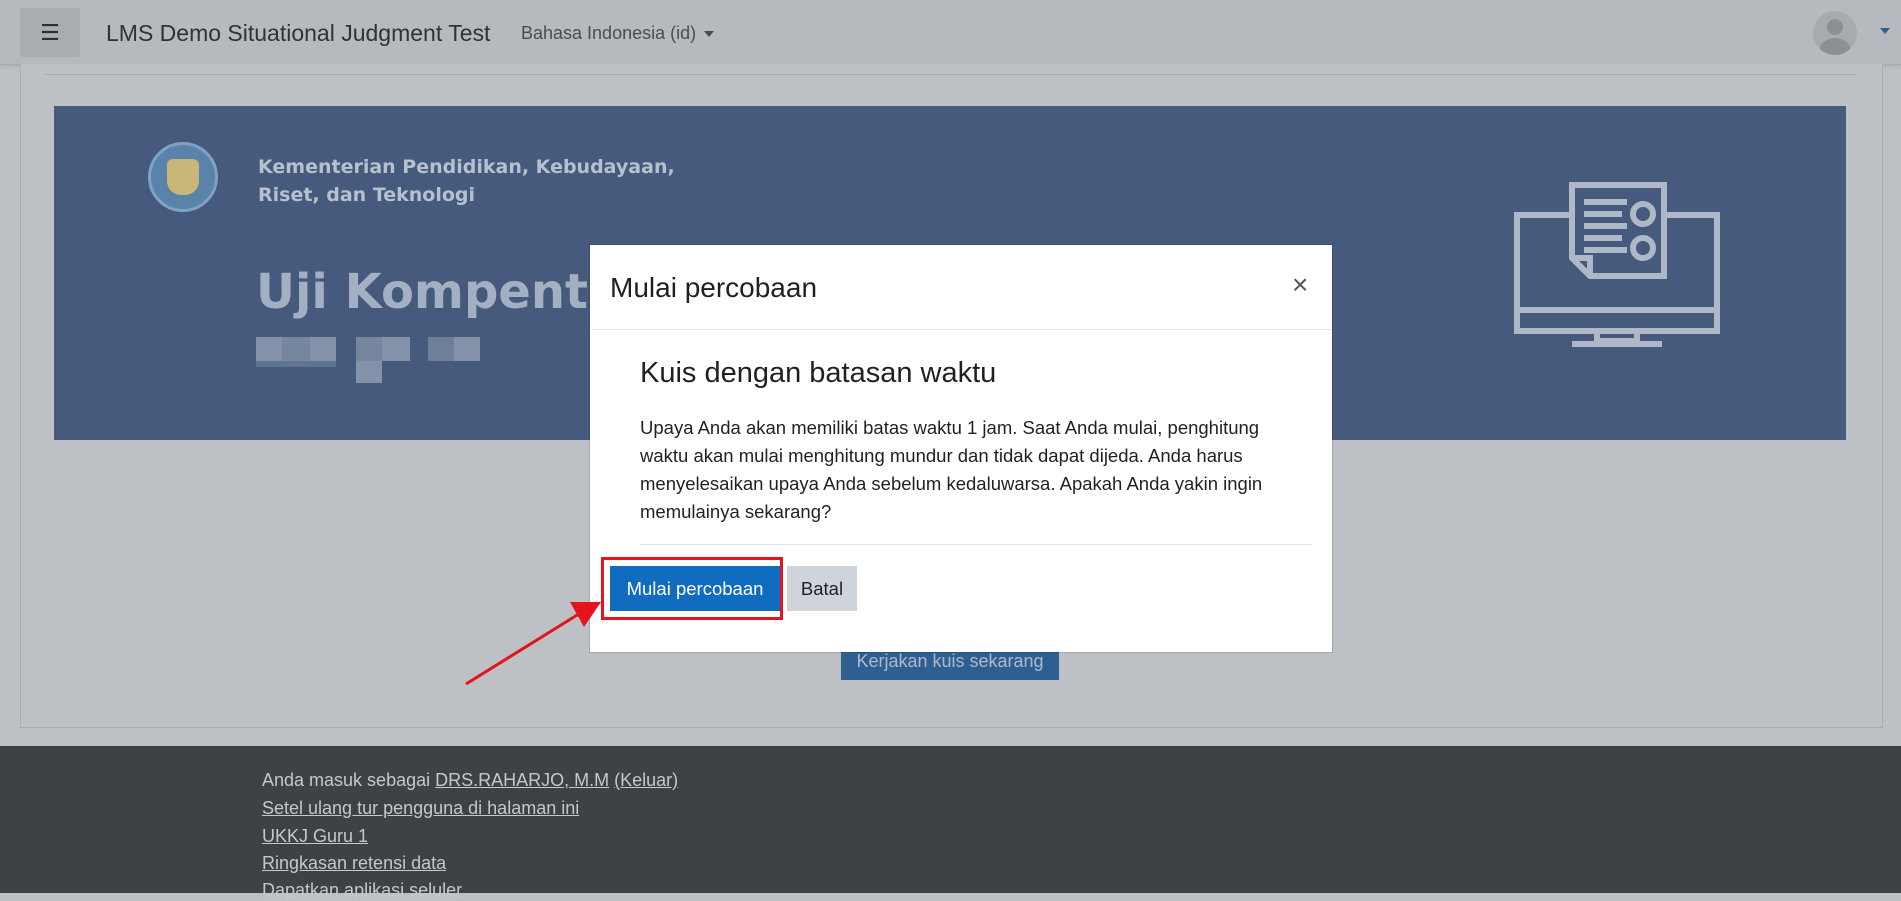  I want to click on site-name-link: LMS Demo Situational Judgment Test, so click(298, 33).